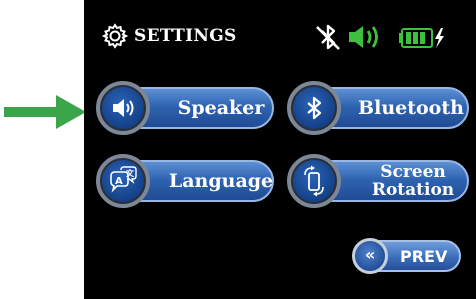 The image size is (476, 299). What do you see at coordinates (119, 181) in the screenshot?
I see `svg-text: A` at bounding box center [119, 181].